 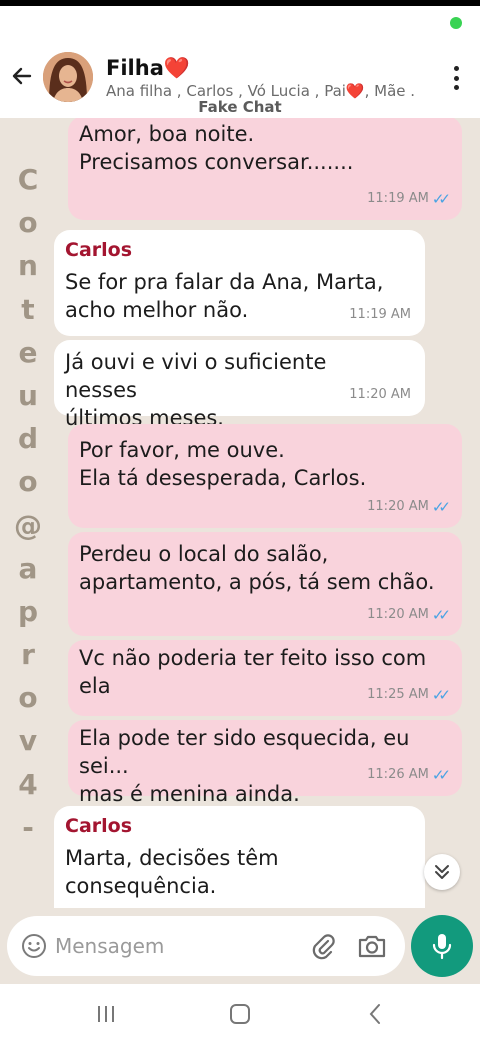 I want to click on message-time: 11:26 AM, so click(x=398, y=774).